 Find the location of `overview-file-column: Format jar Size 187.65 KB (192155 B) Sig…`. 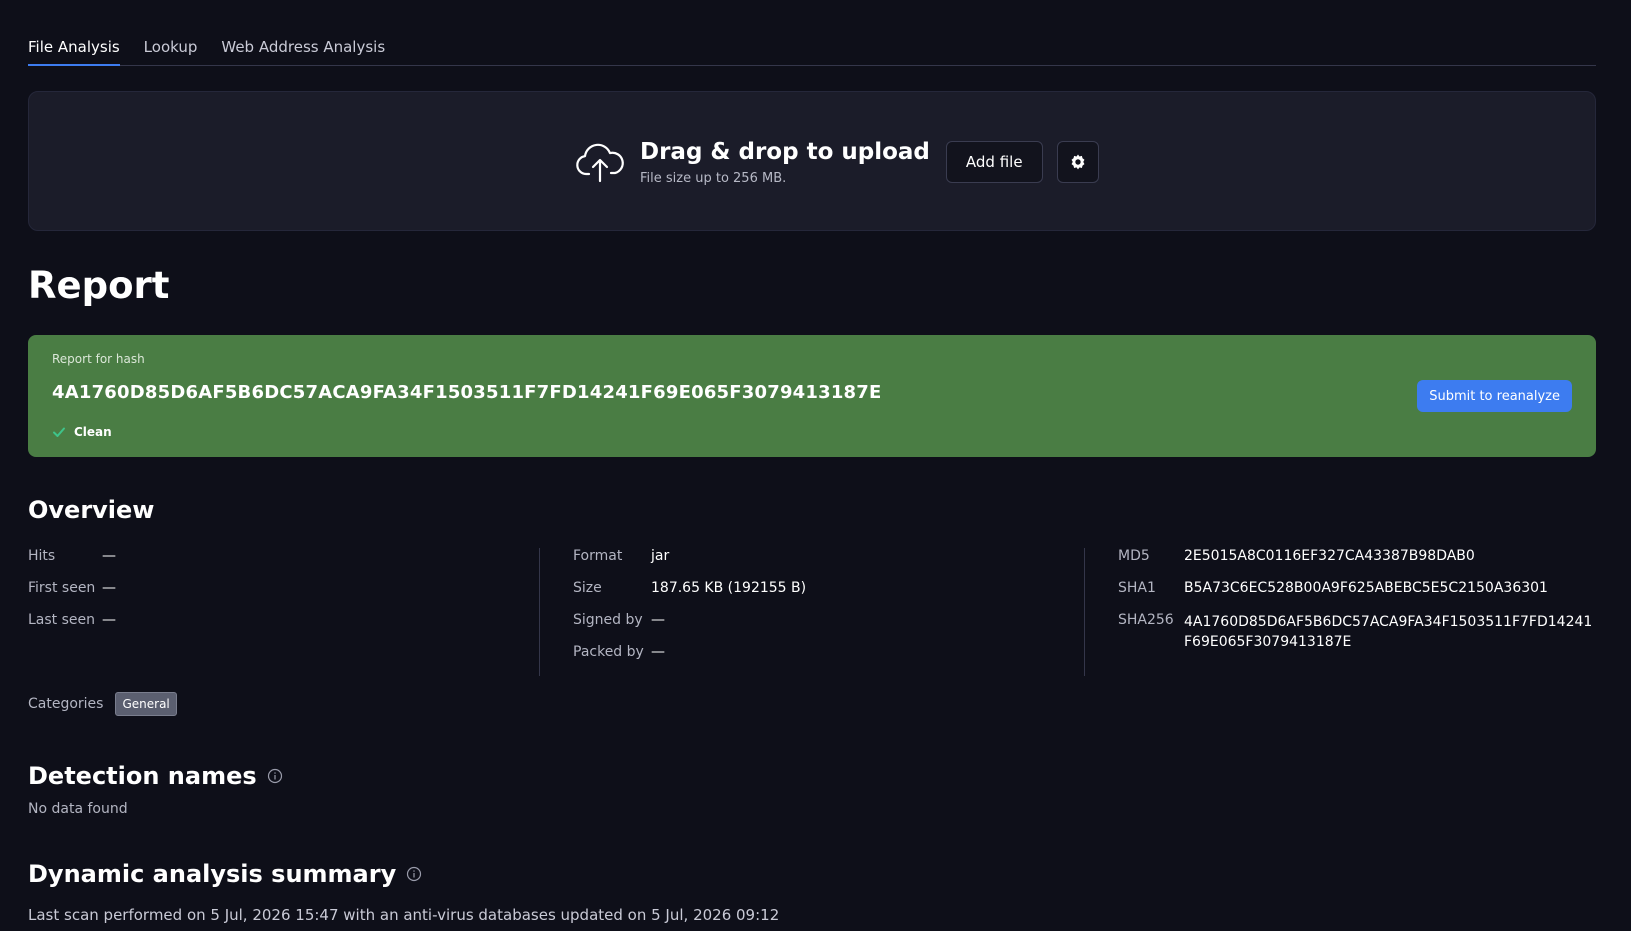

overview-file-column: Format jar Size 187.65 KB (192155 B) Sig… is located at coordinates (689, 612).